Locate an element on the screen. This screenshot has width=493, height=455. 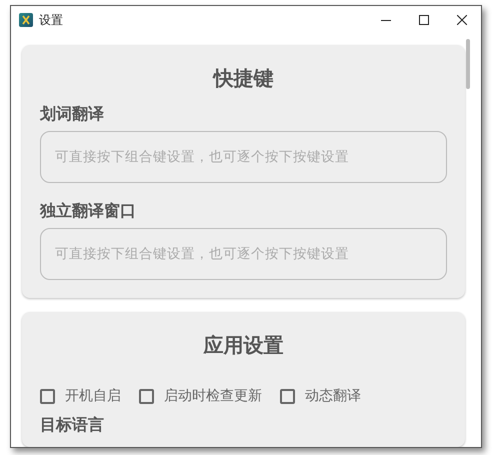
close-icon is located at coordinates (462, 20).